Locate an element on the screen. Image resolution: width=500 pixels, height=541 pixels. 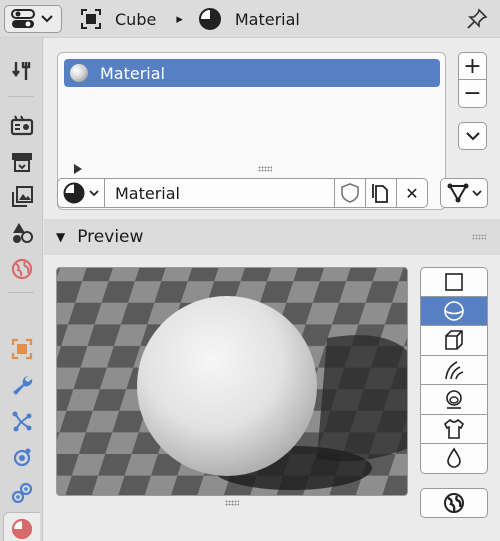
pin-icon is located at coordinates (477, 19).